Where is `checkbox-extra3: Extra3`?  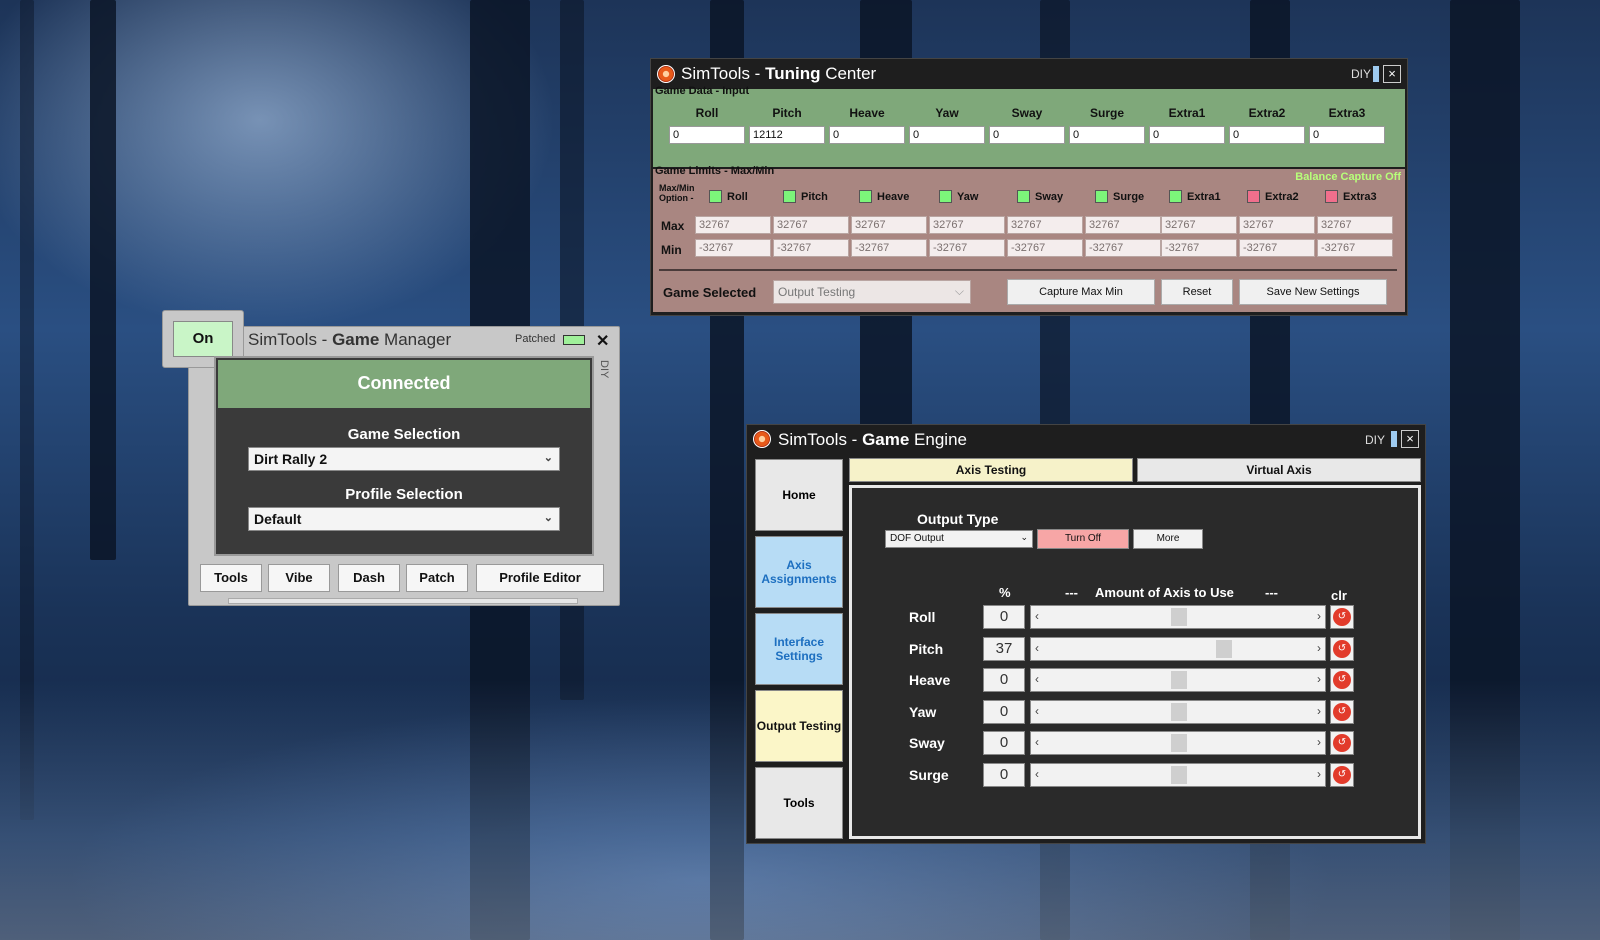
checkbox-extra3: Extra3 is located at coordinates (1351, 197).